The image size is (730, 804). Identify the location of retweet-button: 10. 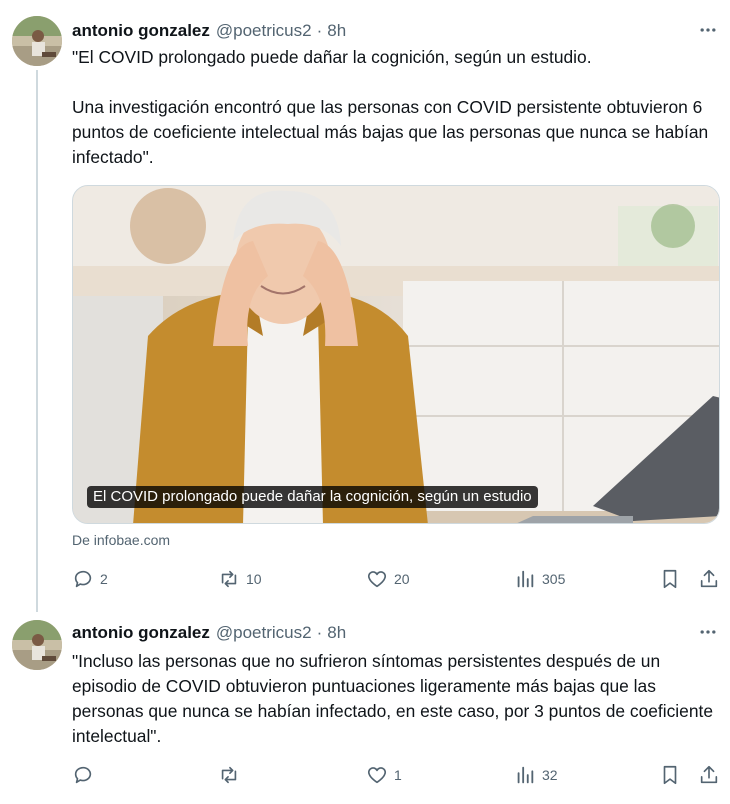
(240, 579).